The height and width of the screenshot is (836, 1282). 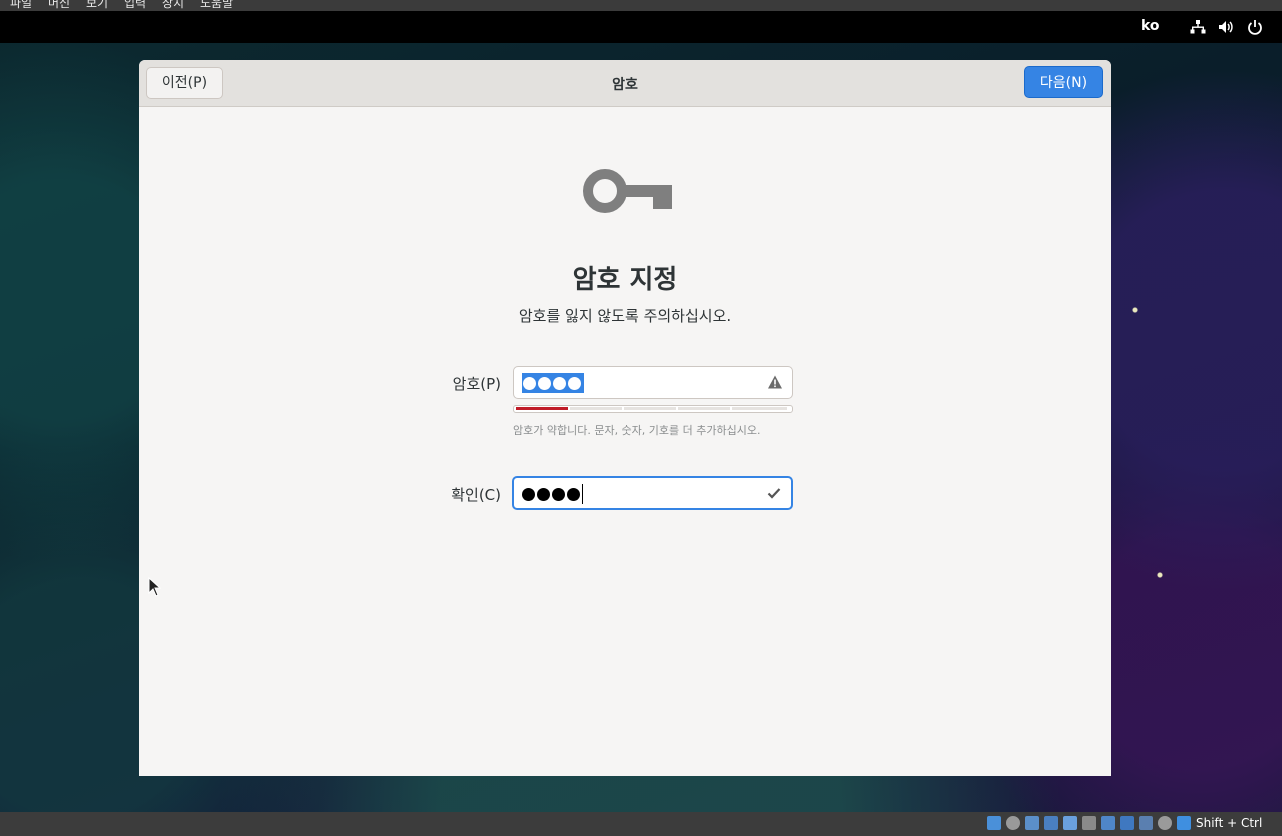 I want to click on usb-icon, so click(x=1070, y=823).